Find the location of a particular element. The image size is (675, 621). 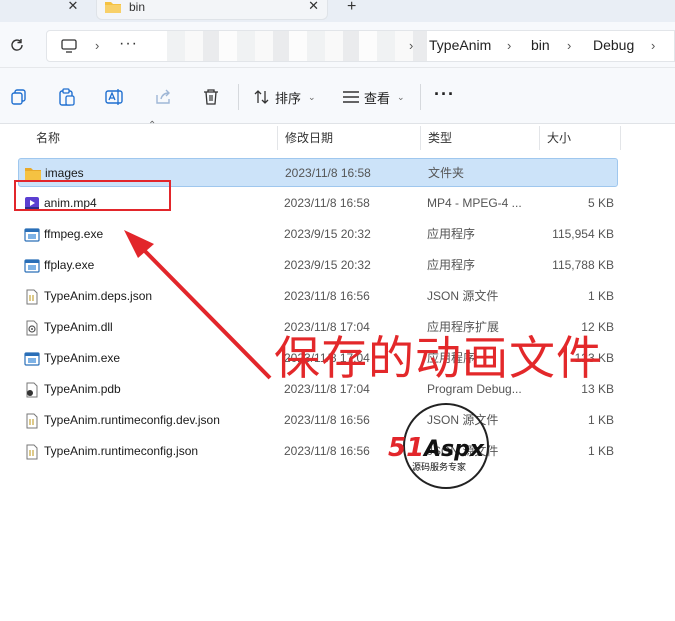

svg-text: Aspx is located at coordinates (453, 449).